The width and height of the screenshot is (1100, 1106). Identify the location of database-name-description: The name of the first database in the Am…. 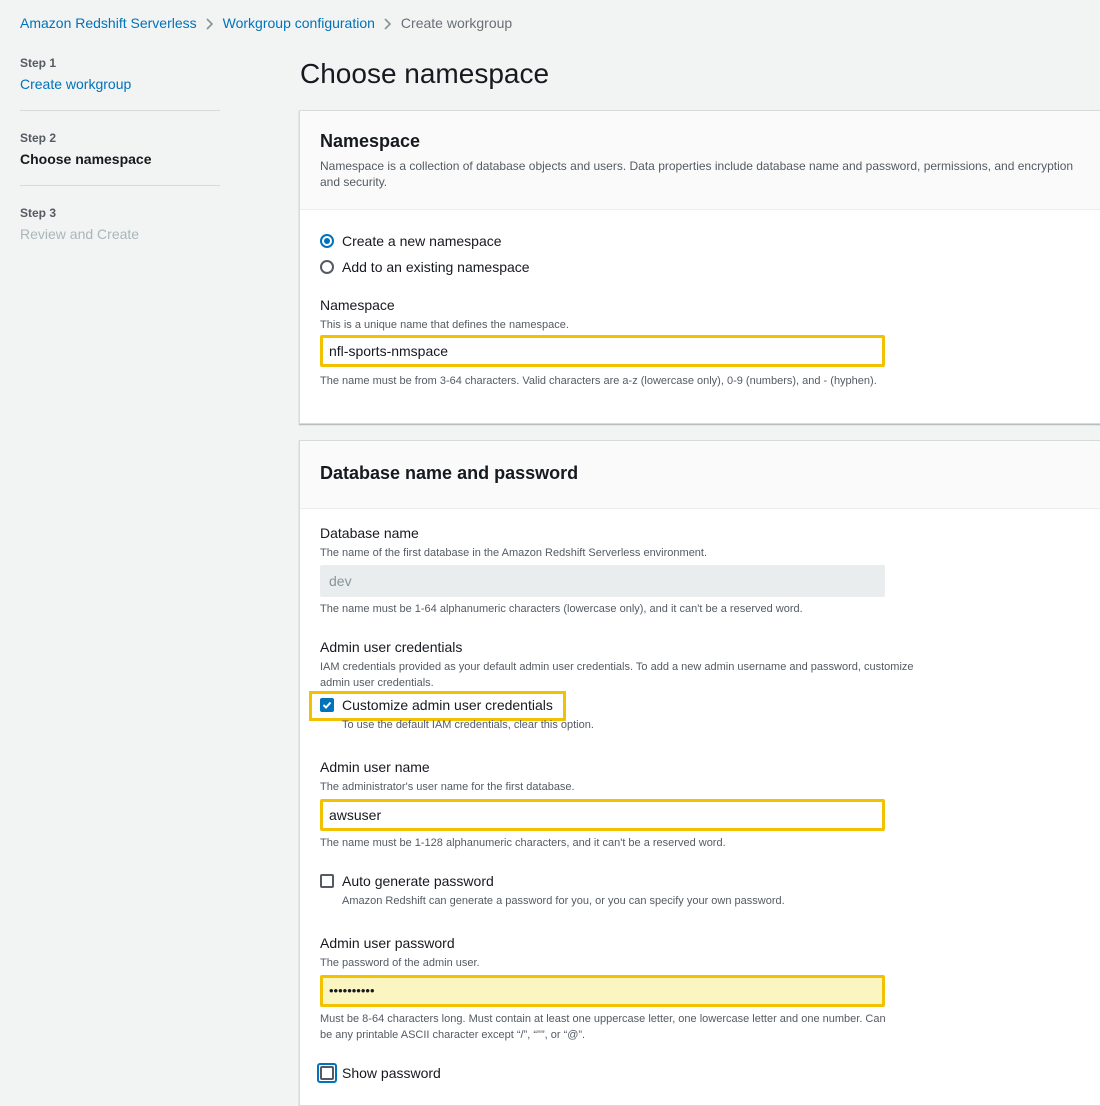
(514, 553).